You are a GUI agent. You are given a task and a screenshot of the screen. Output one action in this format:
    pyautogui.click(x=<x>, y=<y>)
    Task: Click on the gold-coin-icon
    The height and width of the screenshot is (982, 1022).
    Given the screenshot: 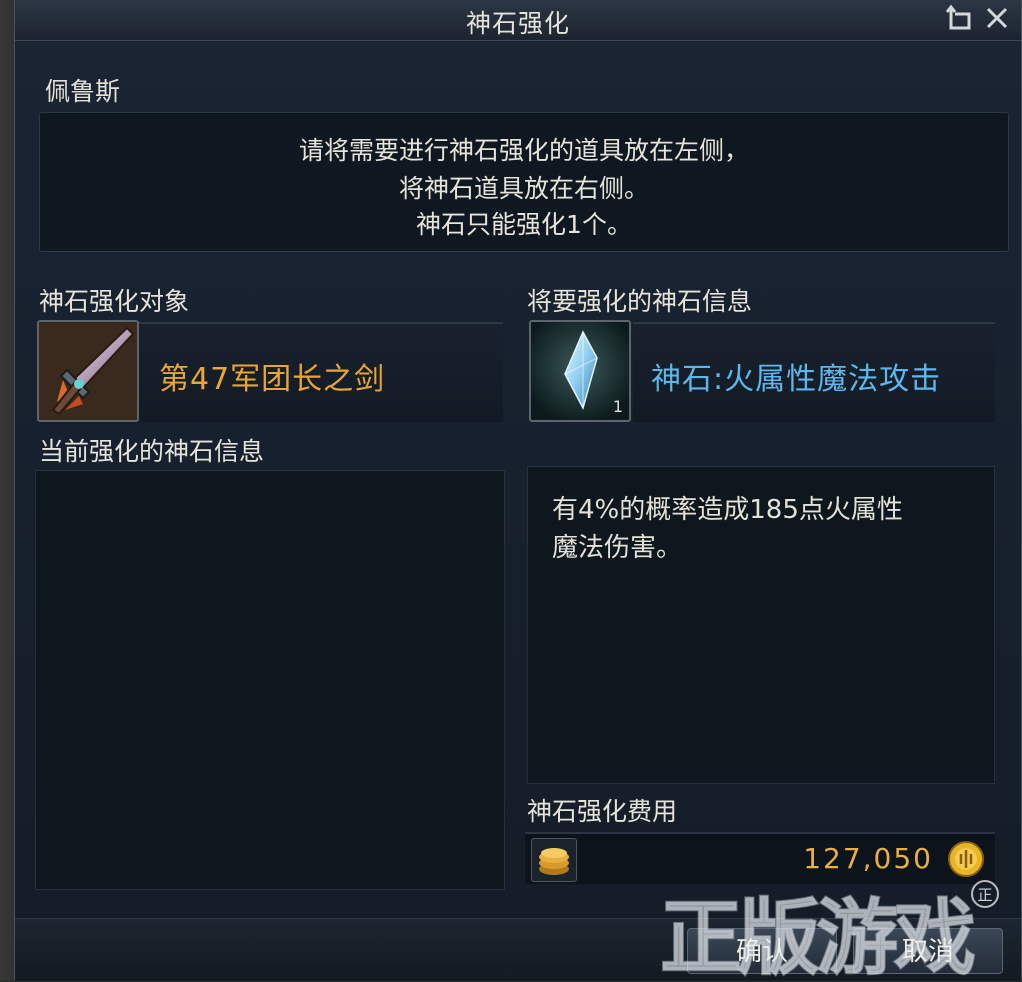 What is the action you would take?
    pyautogui.click(x=966, y=859)
    